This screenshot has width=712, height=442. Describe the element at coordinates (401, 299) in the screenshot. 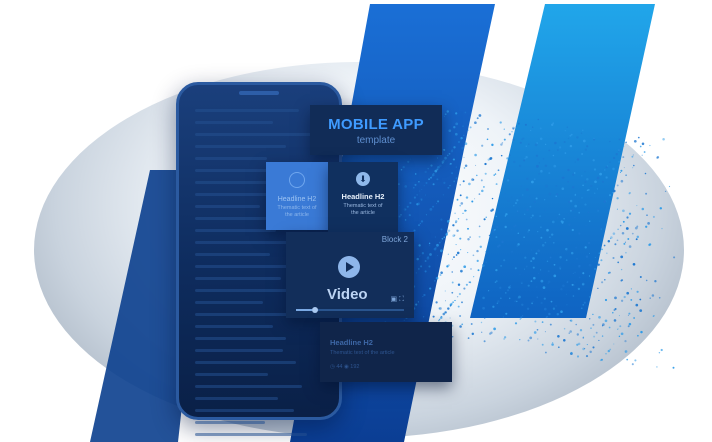

I see `fullscreen-icon: ⛶` at that location.